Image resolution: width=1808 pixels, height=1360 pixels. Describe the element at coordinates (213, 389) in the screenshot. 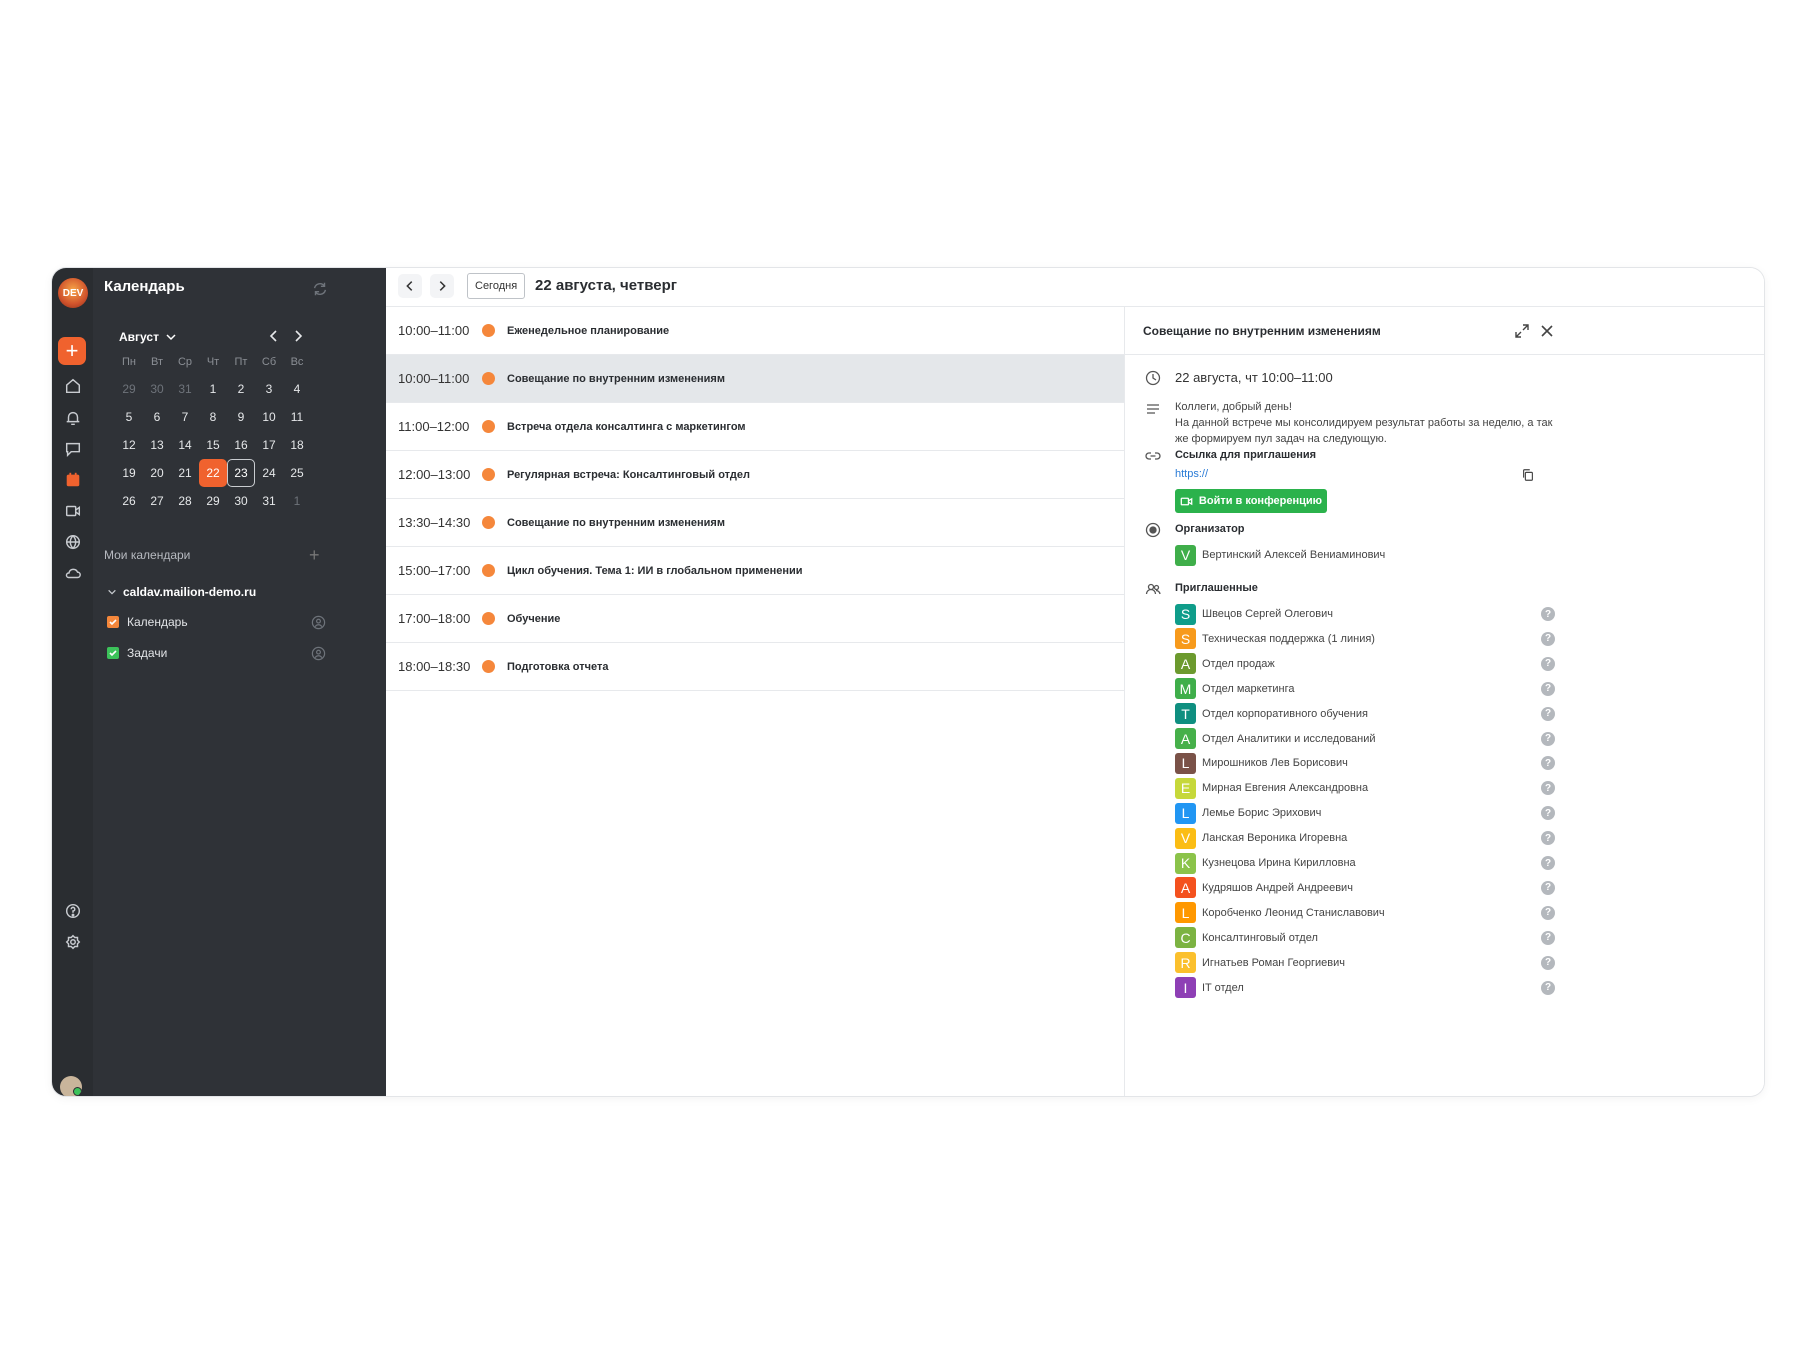

I see `mini-calendar-day: 1` at that location.